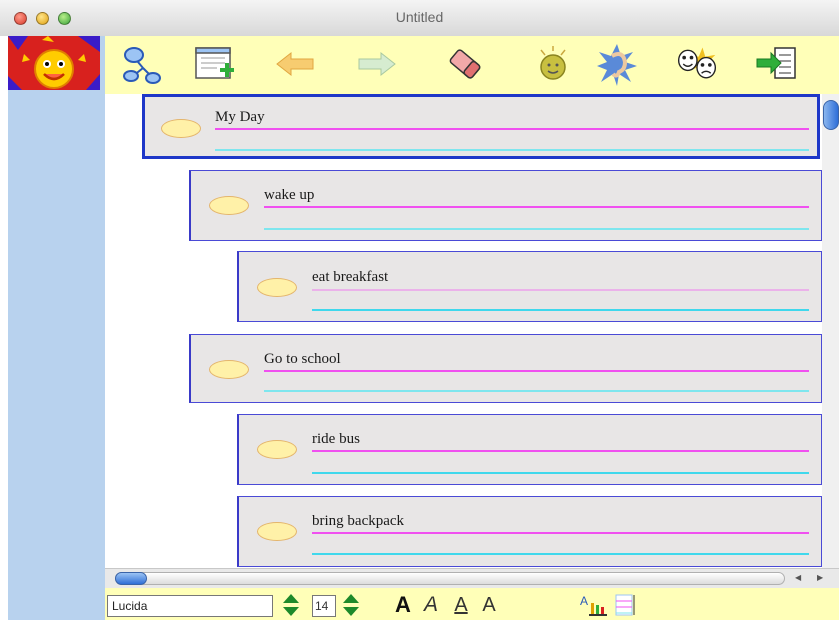 The width and height of the screenshot is (839, 620). What do you see at coordinates (617, 64) in the screenshot?
I see `ear-listen-icon` at bounding box center [617, 64].